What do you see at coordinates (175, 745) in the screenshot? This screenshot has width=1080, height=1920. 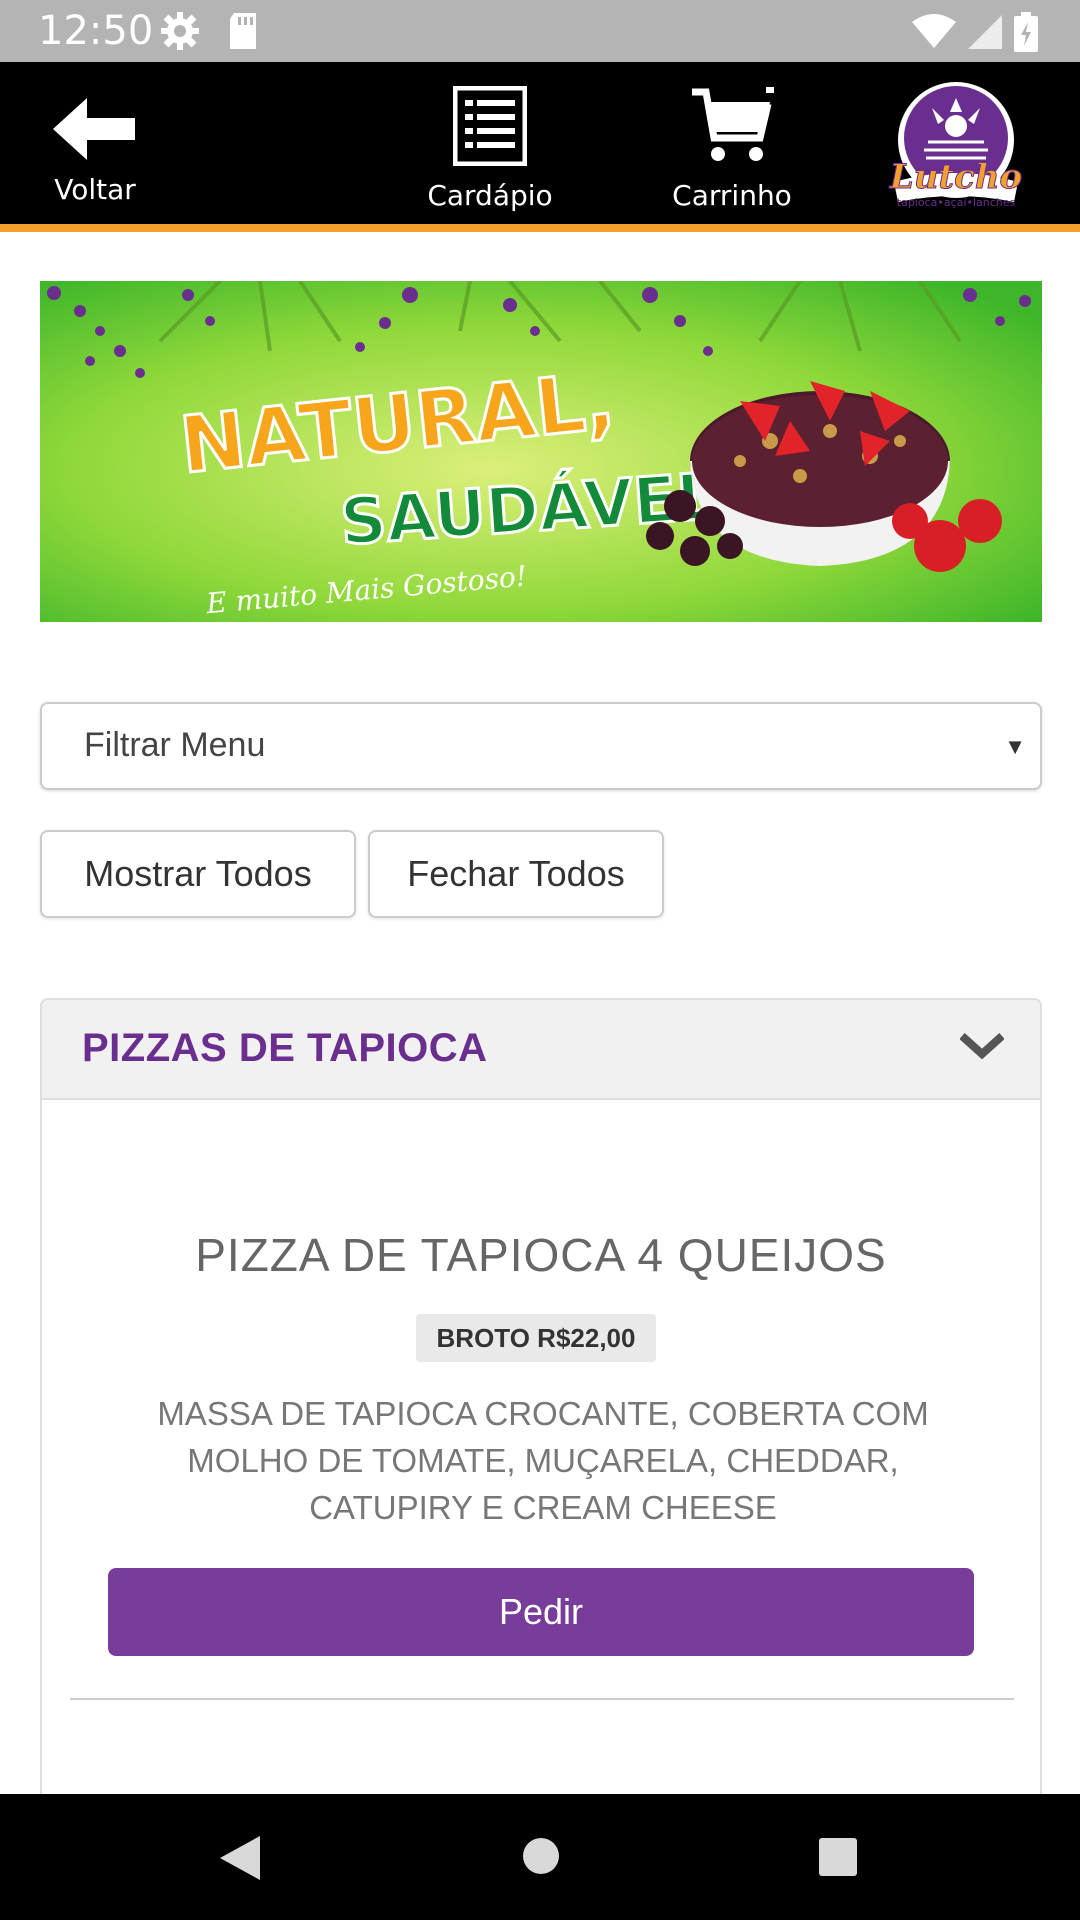 I see `filter-menu-value: Filtrar Menu` at bounding box center [175, 745].